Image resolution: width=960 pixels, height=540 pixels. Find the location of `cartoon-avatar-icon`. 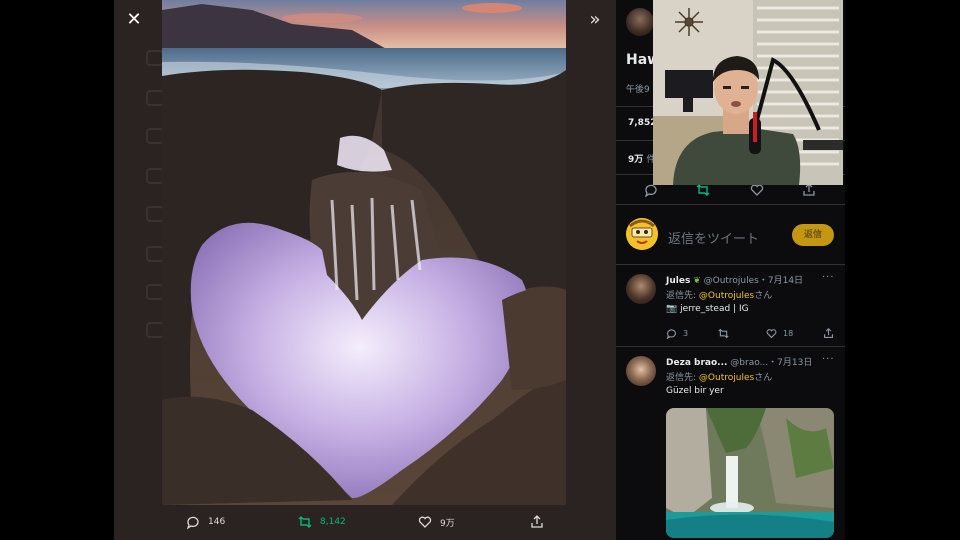

cartoon-avatar-icon is located at coordinates (642, 234).